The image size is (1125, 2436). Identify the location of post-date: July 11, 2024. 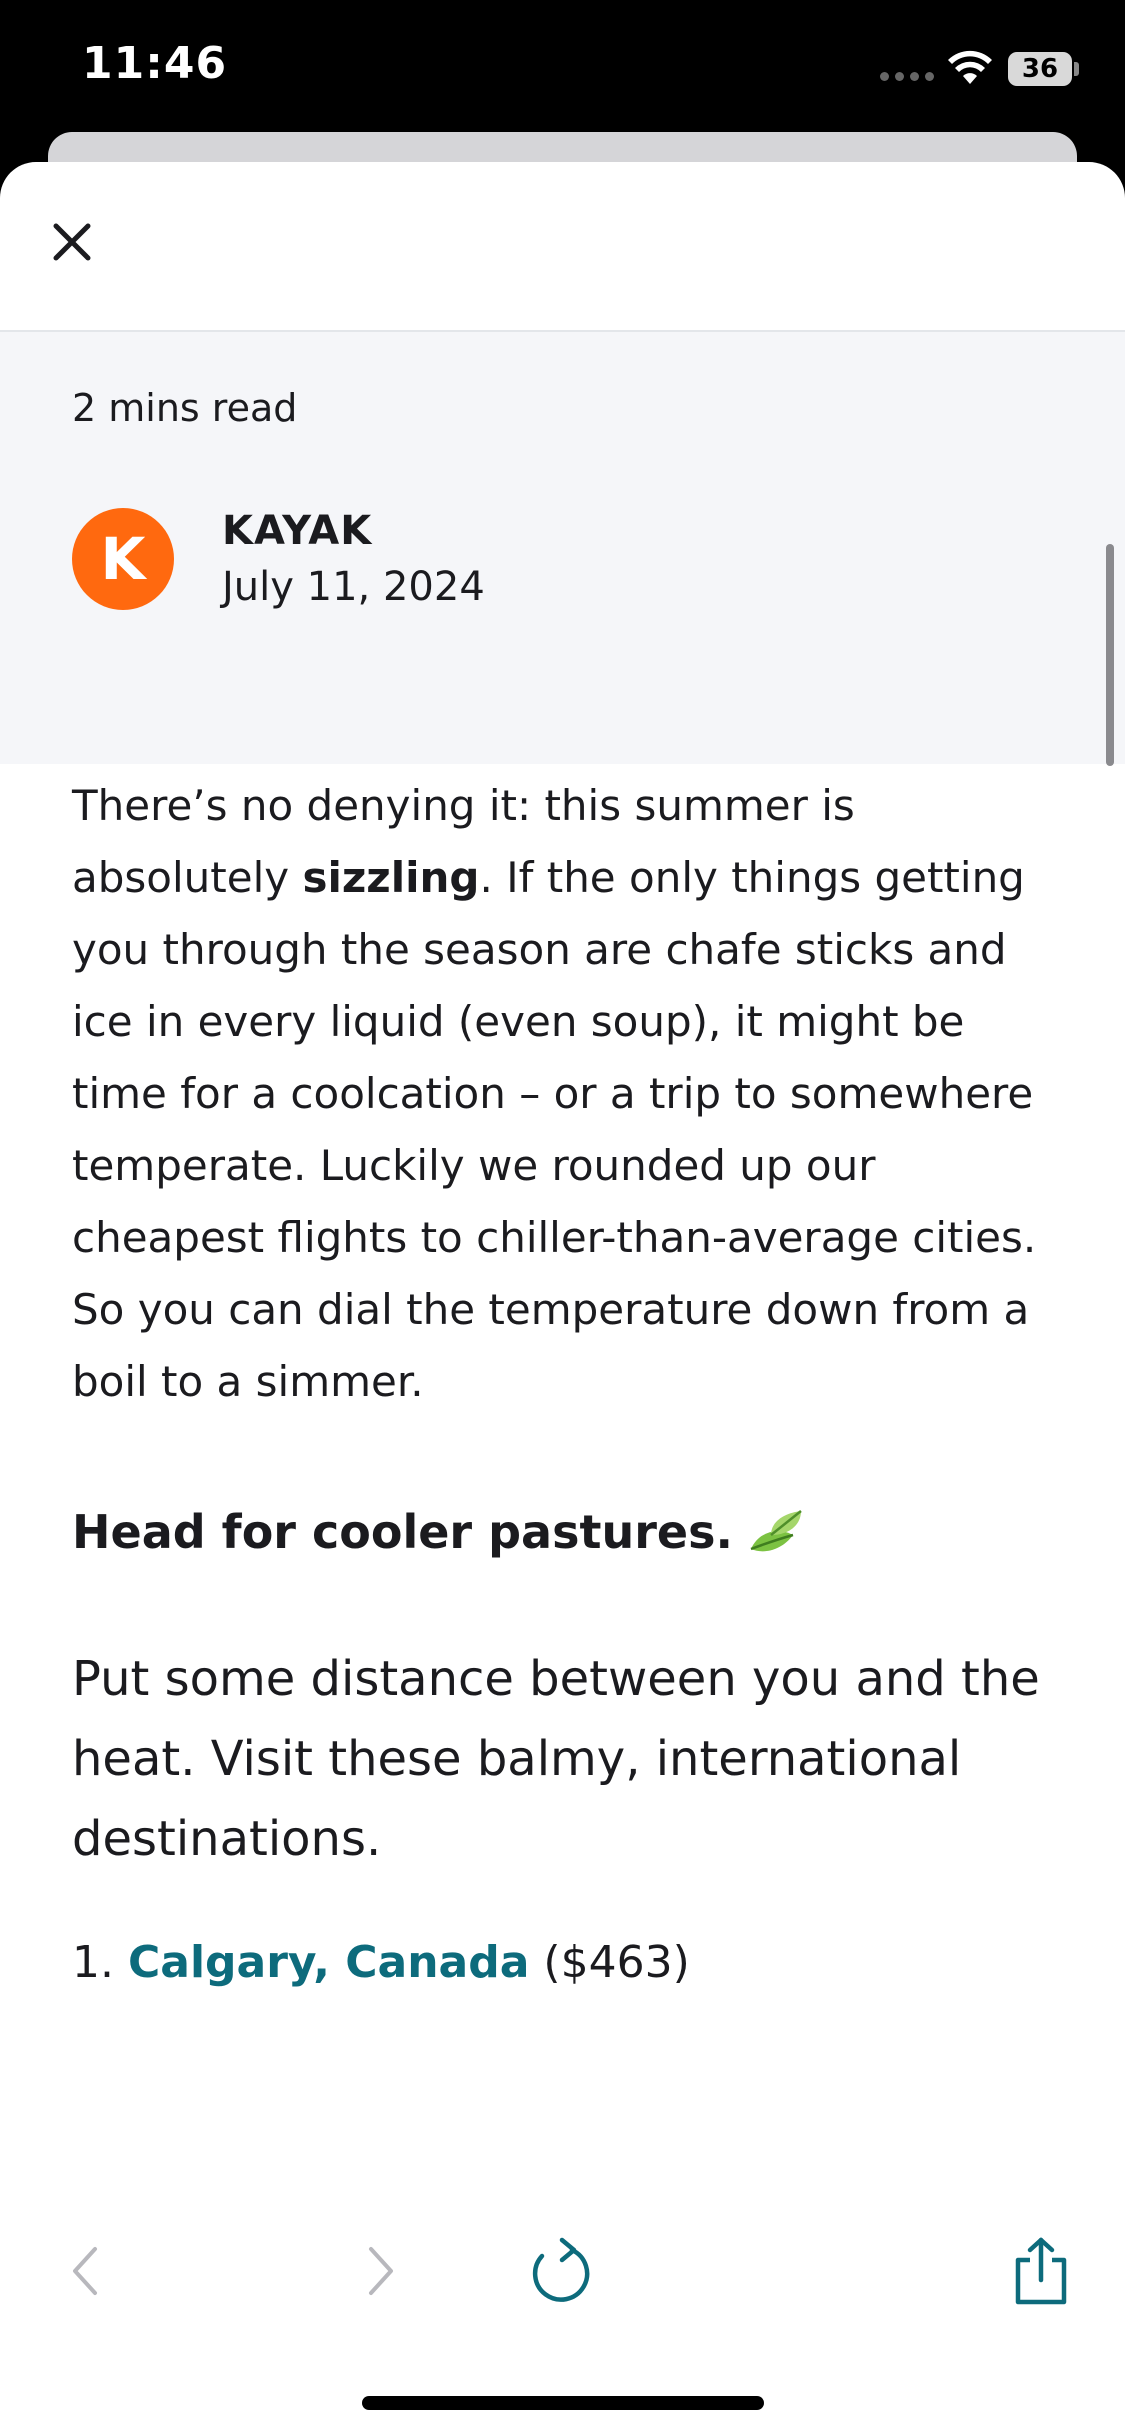
(353, 587).